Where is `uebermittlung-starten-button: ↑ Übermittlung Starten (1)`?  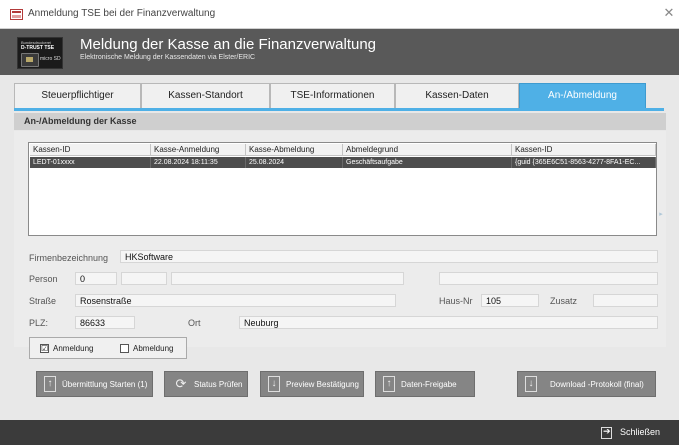 uebermittlung-starten-button: ↑ Übermittlung Starten (1) is located at coordinates (94, 384).